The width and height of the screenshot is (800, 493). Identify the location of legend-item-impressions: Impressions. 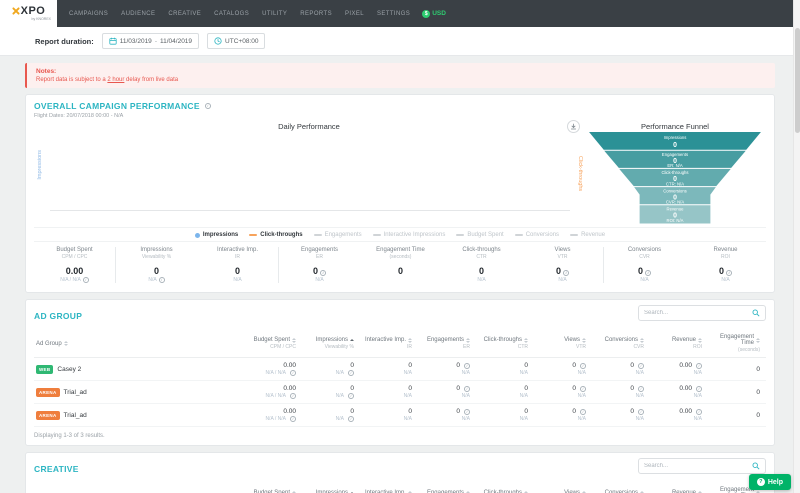
(216, 235).